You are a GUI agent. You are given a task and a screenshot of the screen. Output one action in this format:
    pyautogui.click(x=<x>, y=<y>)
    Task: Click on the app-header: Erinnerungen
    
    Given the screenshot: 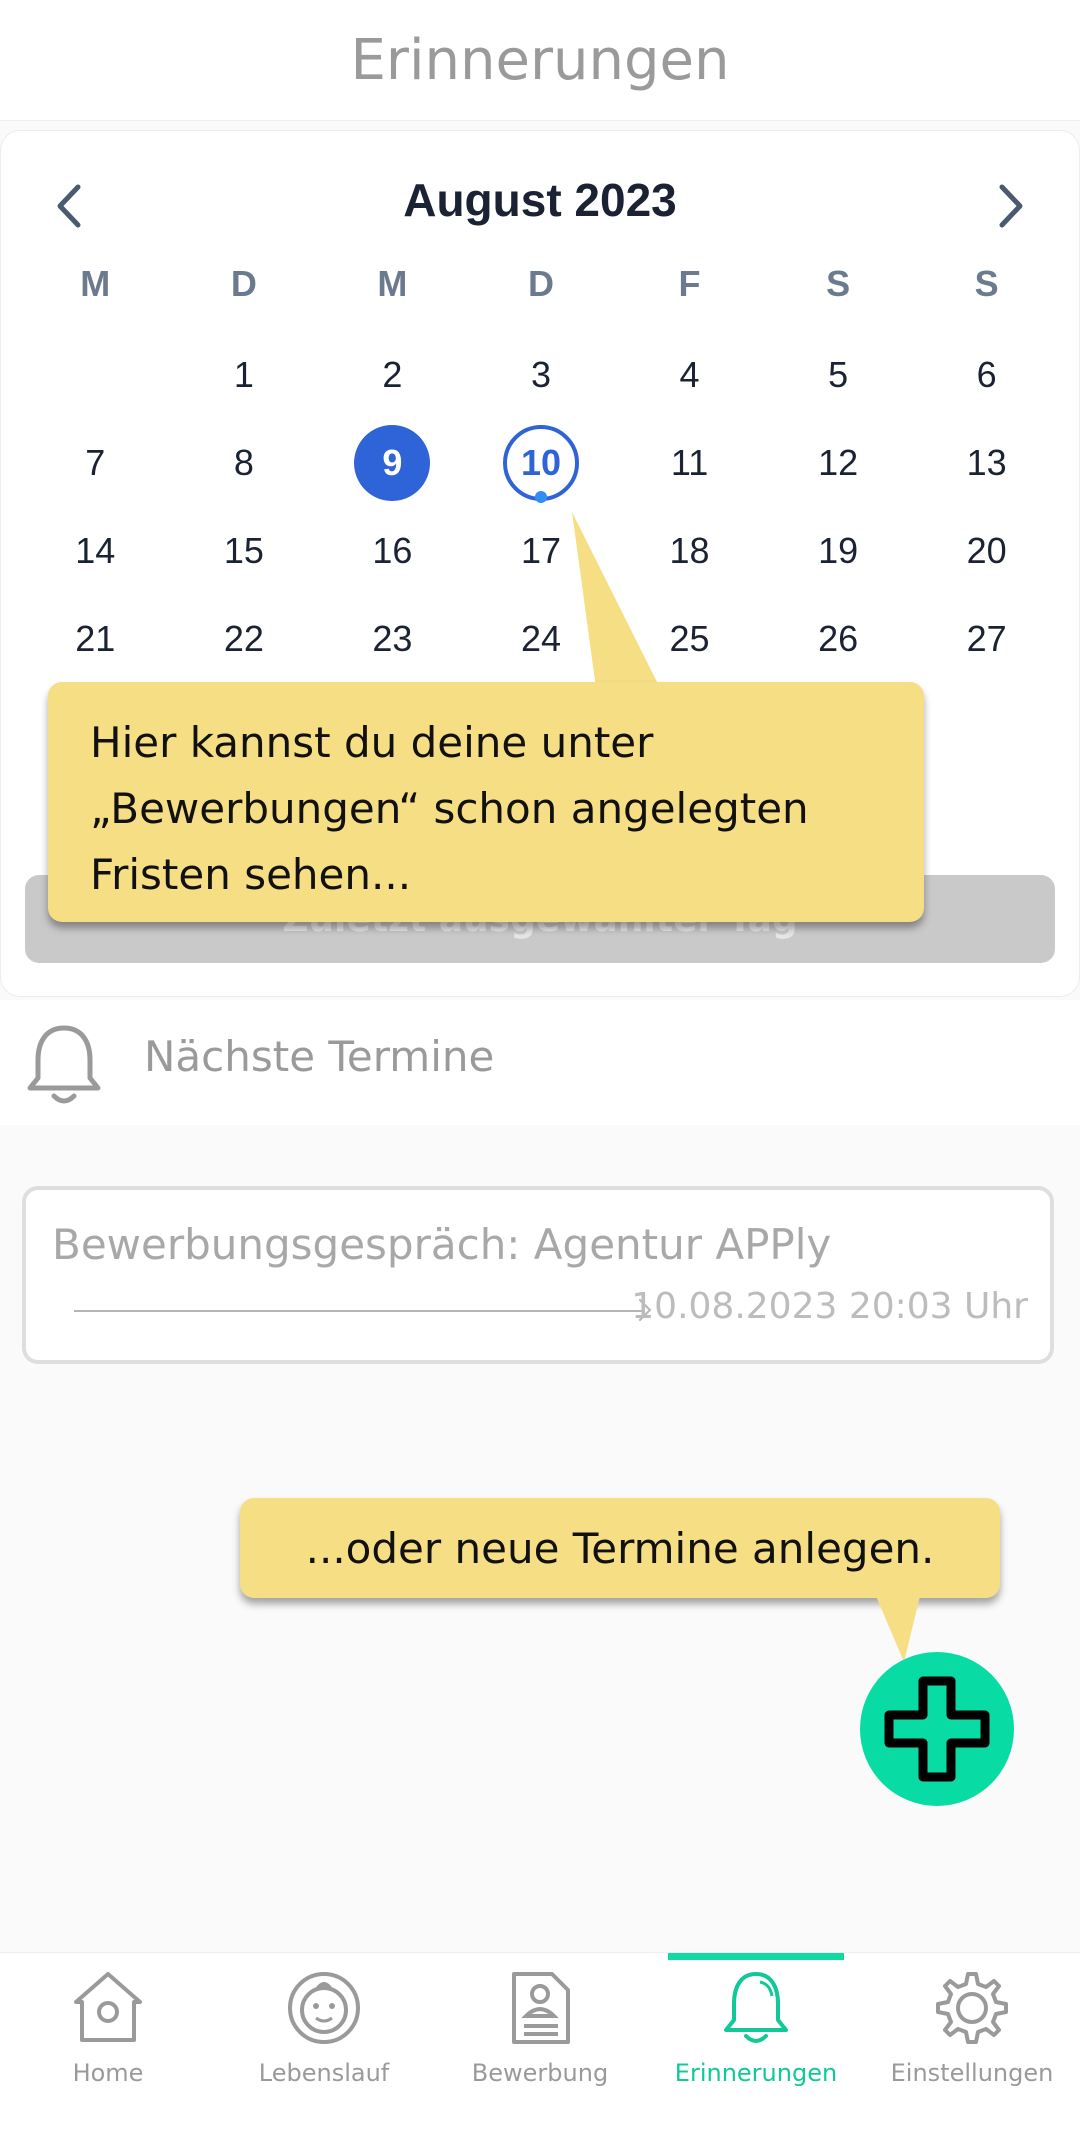 What is the action you would take?
    pyautogui.click(x=540, y=60)
    